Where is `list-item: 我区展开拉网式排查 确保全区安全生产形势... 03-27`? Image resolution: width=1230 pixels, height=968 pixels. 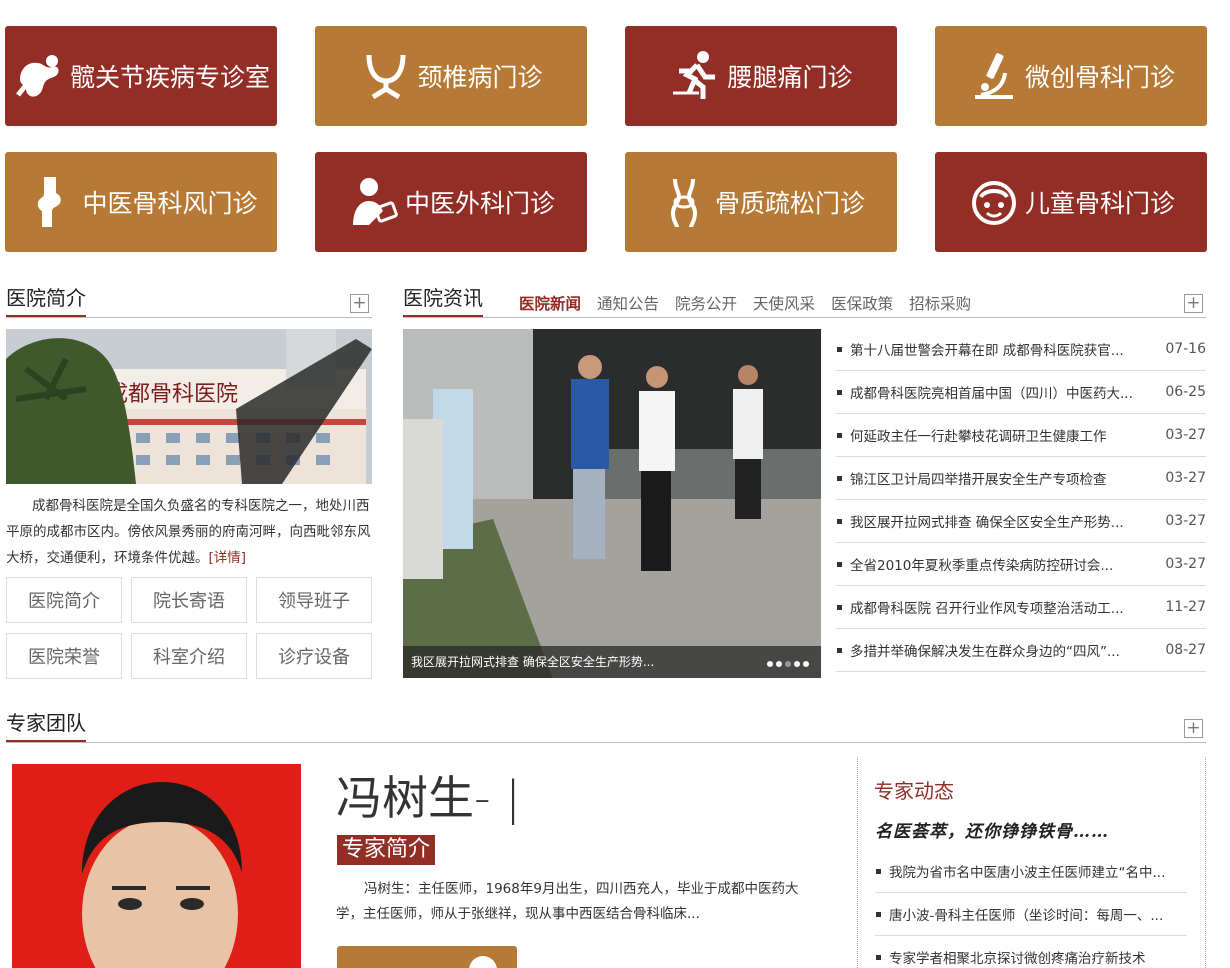 list-item: 我区展开拉网式排查 确保全区安全生产形势... 03-27 is located at coordinates (1021, 521).